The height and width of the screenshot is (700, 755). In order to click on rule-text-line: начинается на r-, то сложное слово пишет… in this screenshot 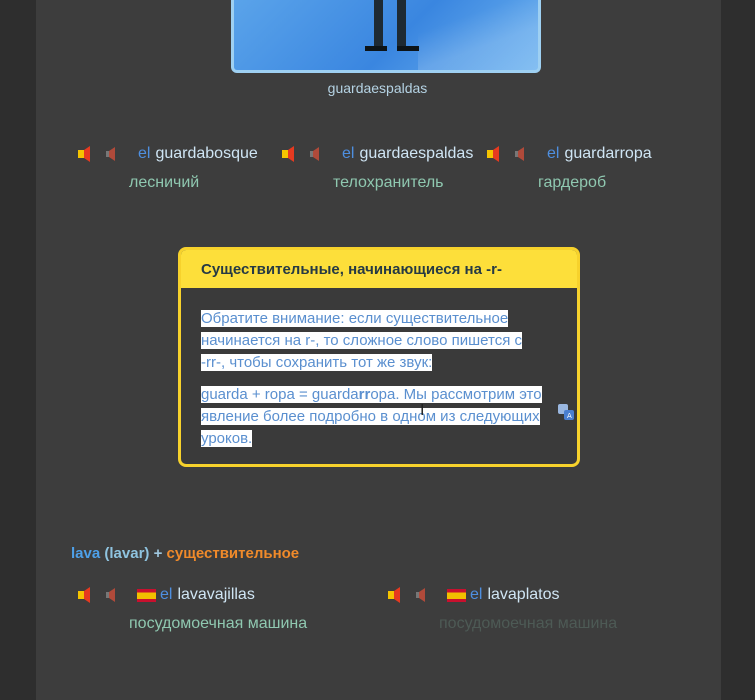, I will do `click(361, 340)`.